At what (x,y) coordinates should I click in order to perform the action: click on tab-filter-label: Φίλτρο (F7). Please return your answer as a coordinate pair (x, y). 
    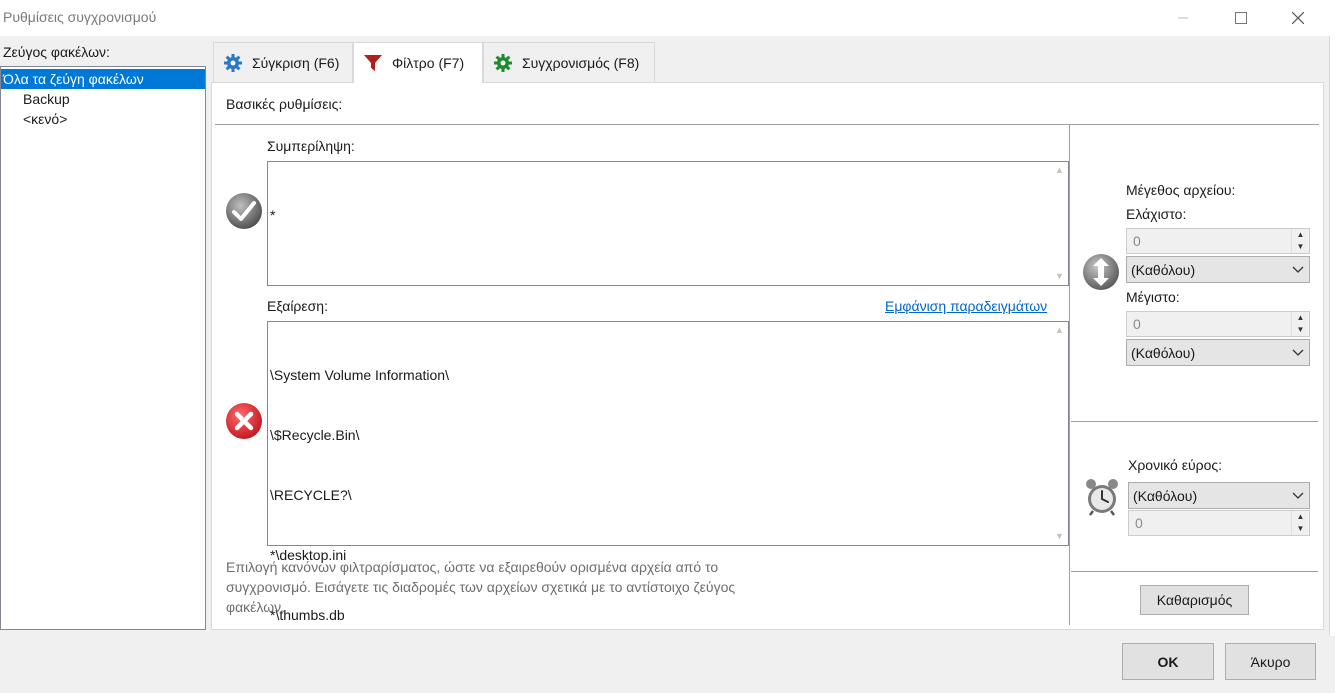
    Looking at the image, I should click on (428, 63).